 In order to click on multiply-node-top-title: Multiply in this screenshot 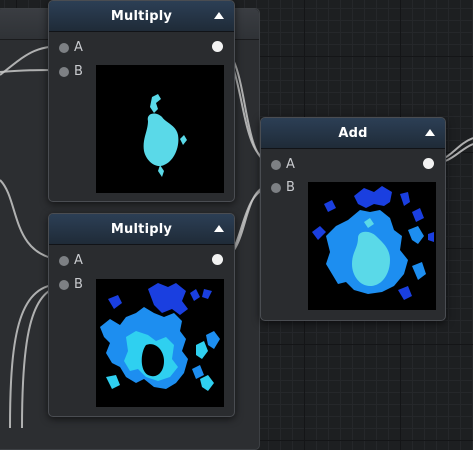, I will do `click(141, 16)`.